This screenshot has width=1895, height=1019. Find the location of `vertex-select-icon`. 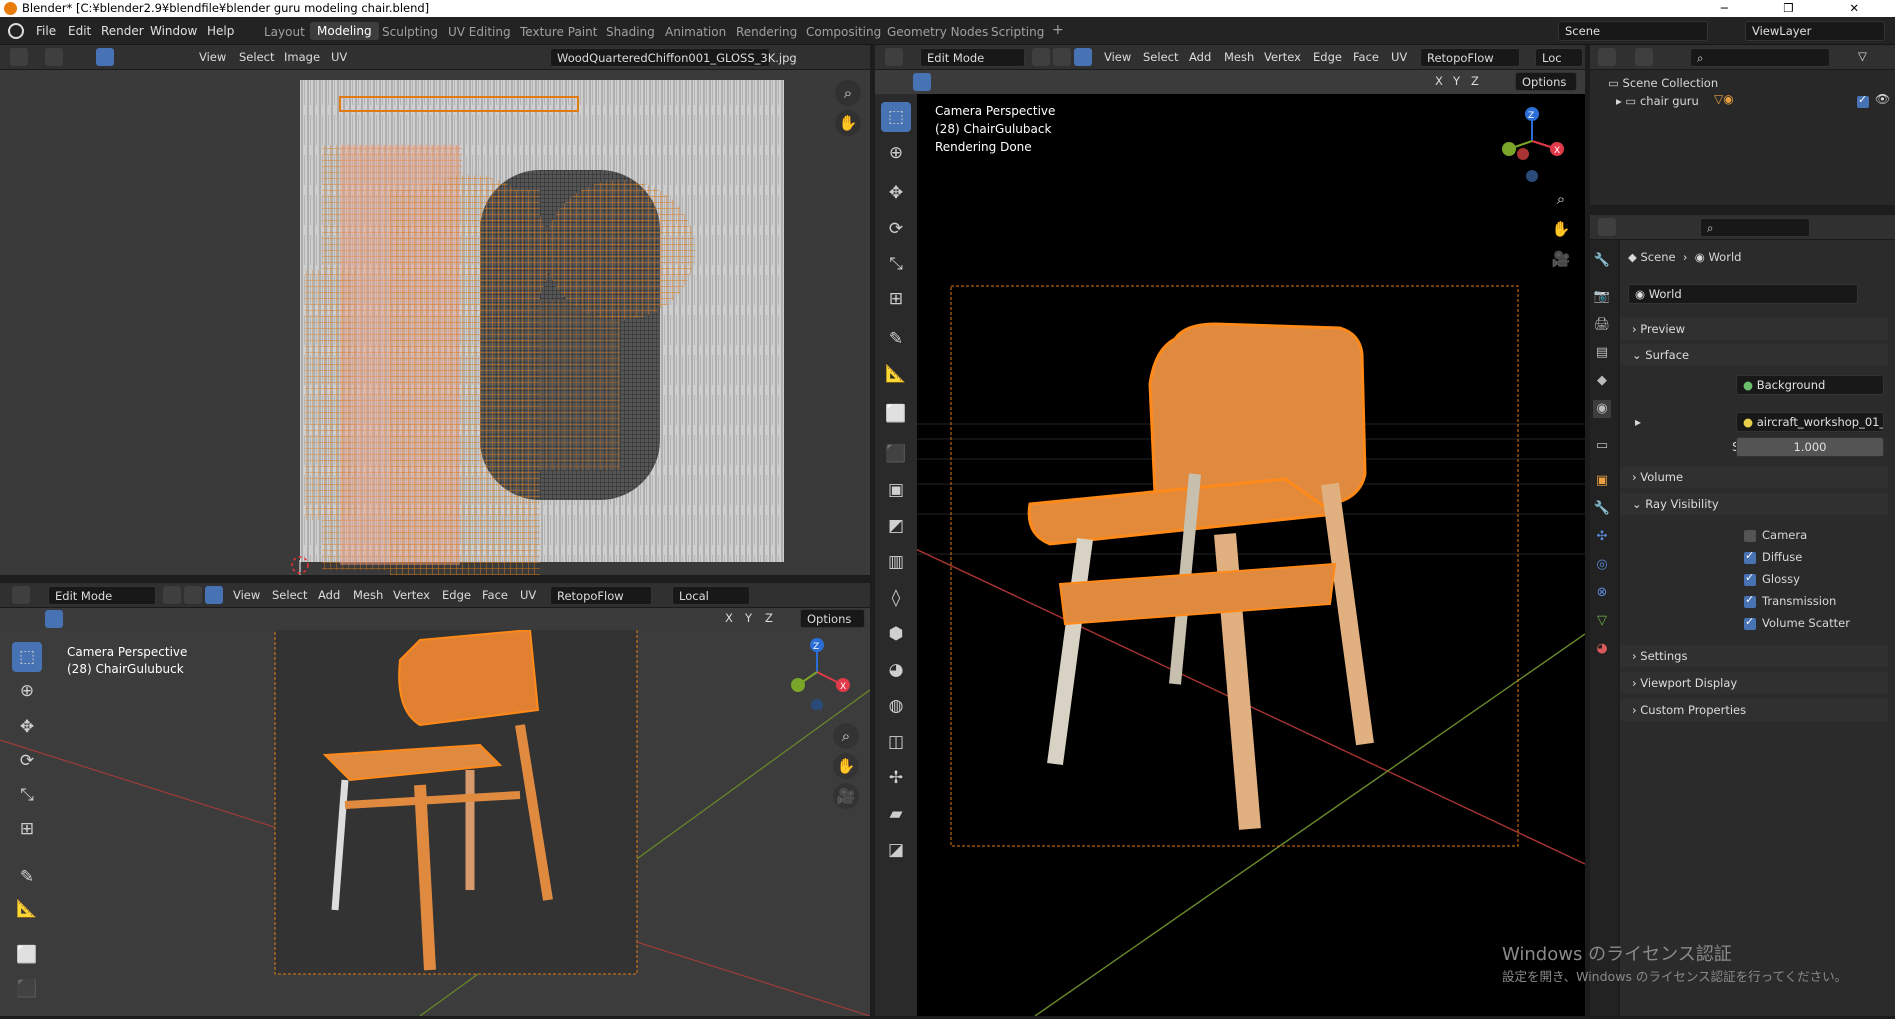

vertex-select-icon is located at coordinates (172, 595).